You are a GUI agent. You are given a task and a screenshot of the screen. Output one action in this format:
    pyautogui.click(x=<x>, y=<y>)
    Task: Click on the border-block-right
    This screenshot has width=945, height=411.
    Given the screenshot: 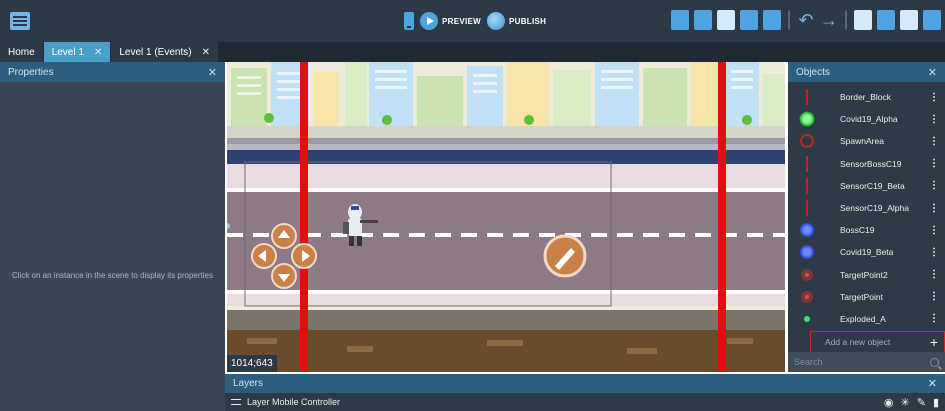 What is the action you would take?
    pyautogui.click(x=722, y=217)
    